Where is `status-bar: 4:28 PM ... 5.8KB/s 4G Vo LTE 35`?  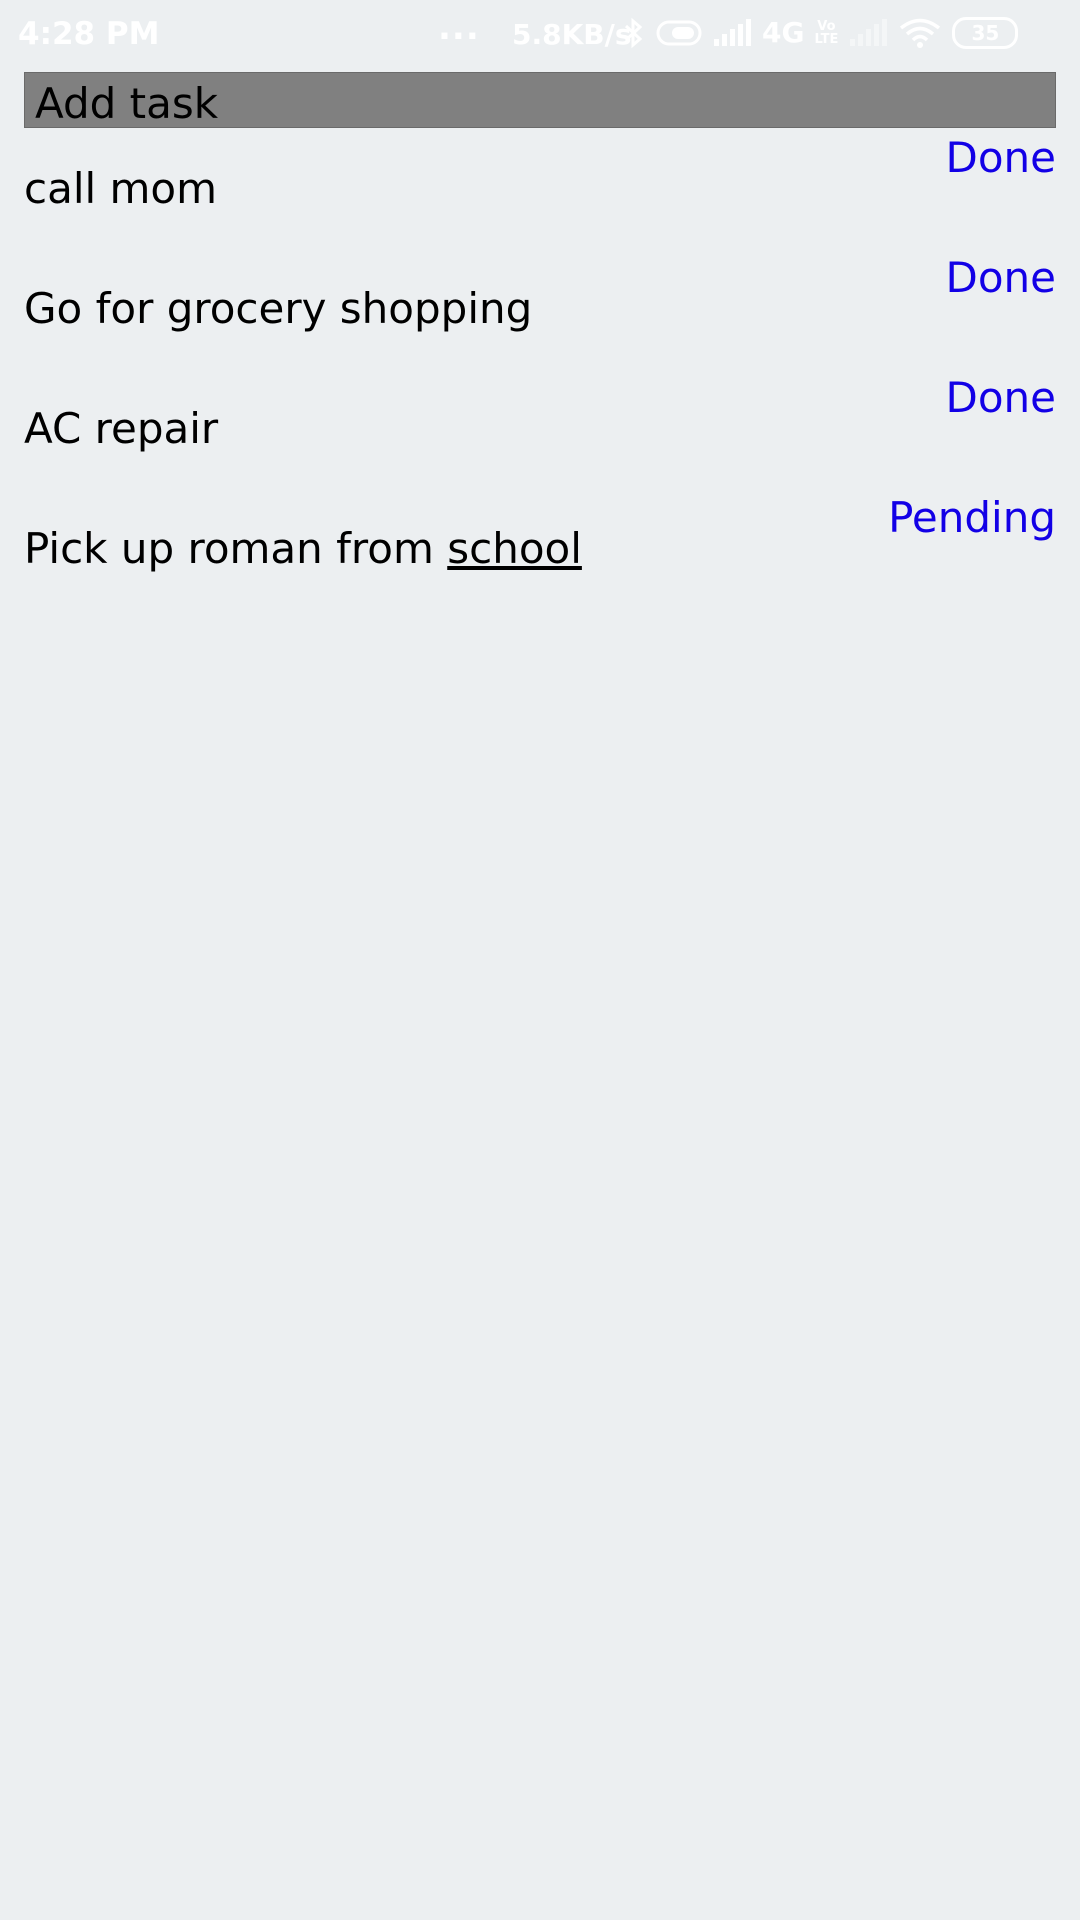 status-bar: 4:28 PM ... 5.8KB/s 4G Vo LTE 35 is located at coordinates (540, 36).